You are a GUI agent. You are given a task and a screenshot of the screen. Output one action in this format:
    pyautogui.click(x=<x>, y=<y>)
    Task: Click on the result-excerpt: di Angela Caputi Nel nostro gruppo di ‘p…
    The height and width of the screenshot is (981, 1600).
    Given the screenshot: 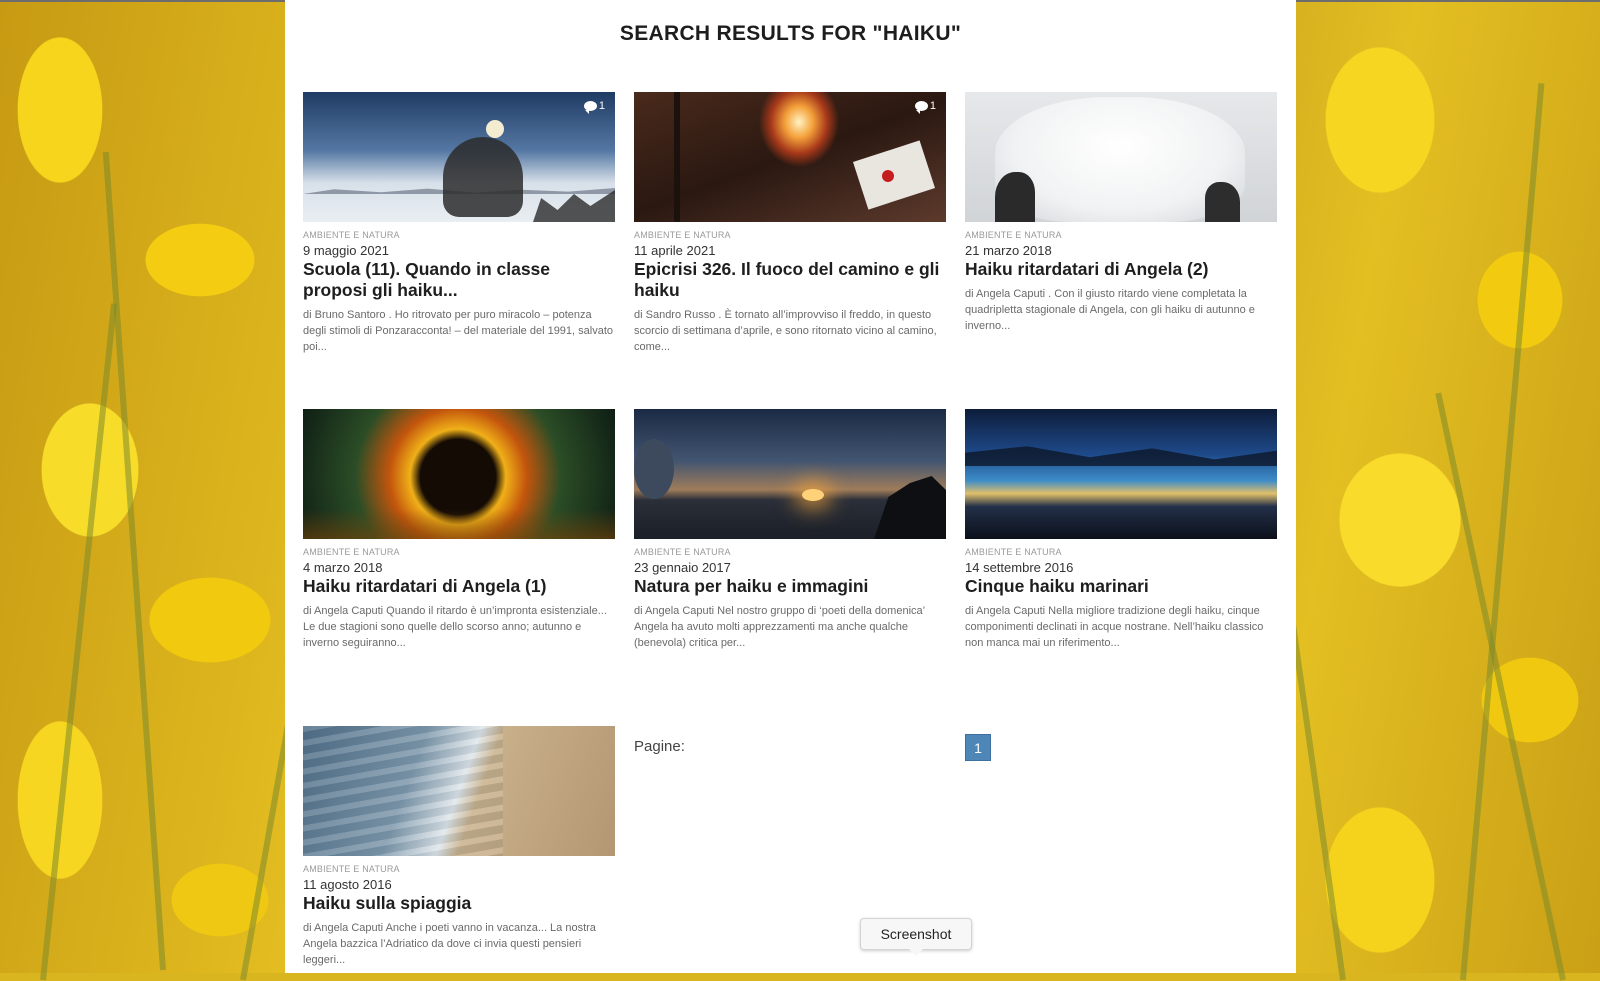 What is the action you would take?
    pyautogui.click(x=779, y=627)
    